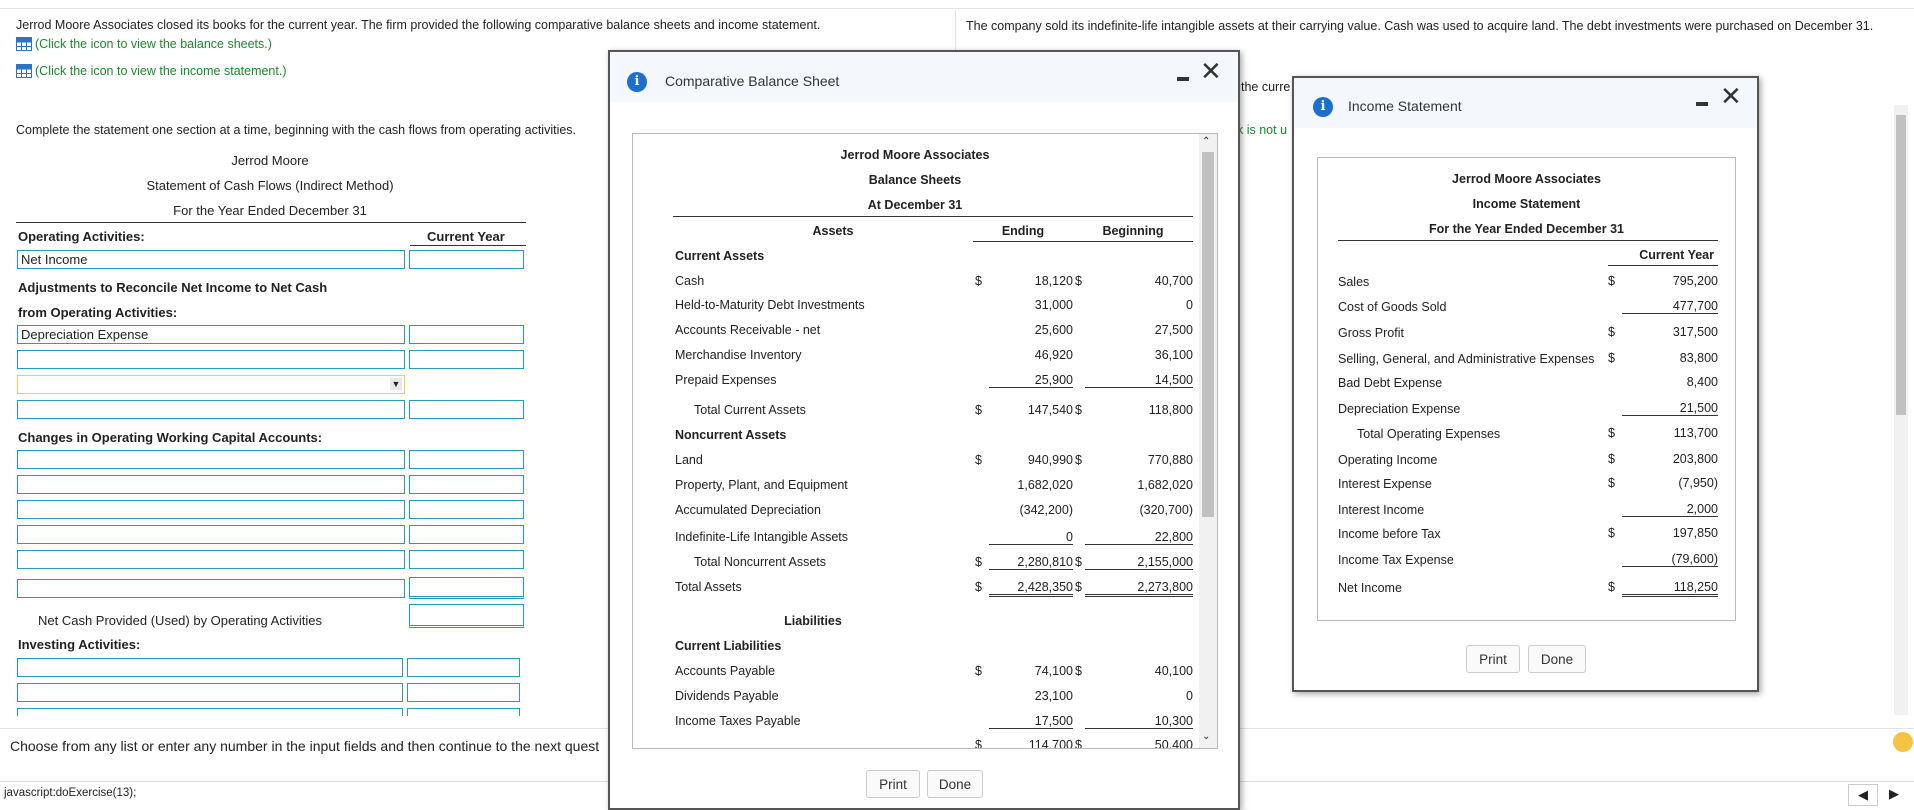 The image size is (1914, 810). Describe the element at coordinates (760, 562) in the screenshot. I see `bs-row-label: Total Noncurrent Assets` at that location.